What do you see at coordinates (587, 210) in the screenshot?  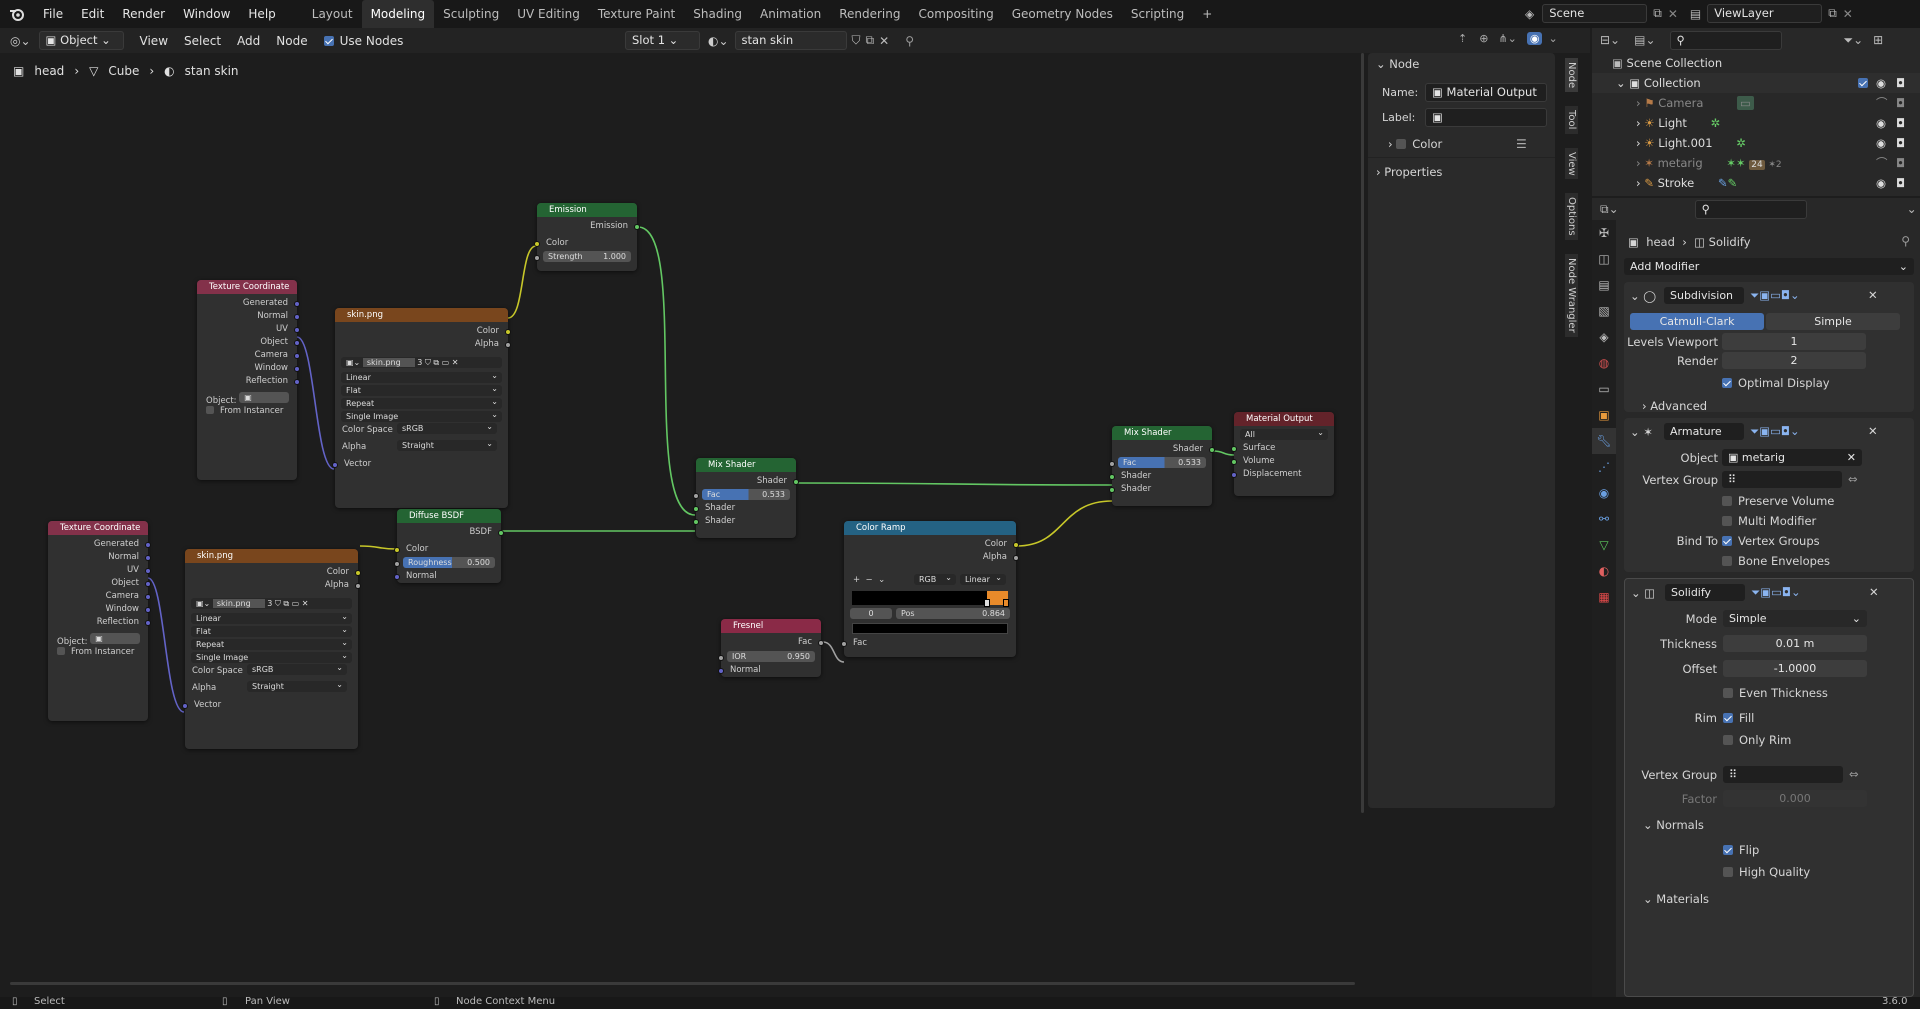 I see `node-header: Emission` at bounding box center [587, 210].